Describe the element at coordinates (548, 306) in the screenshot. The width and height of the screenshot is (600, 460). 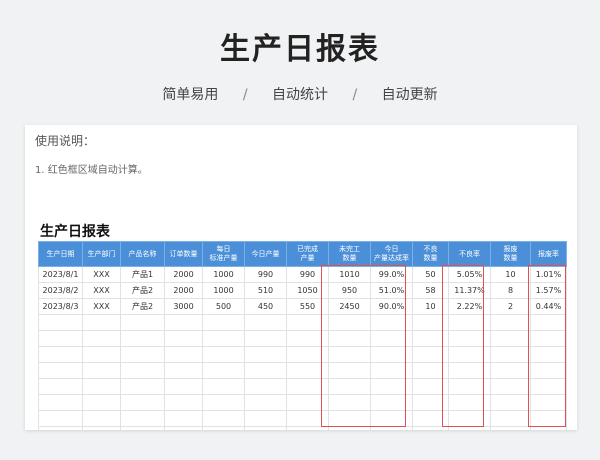
I see `table-cell: 0.44%` at that location.